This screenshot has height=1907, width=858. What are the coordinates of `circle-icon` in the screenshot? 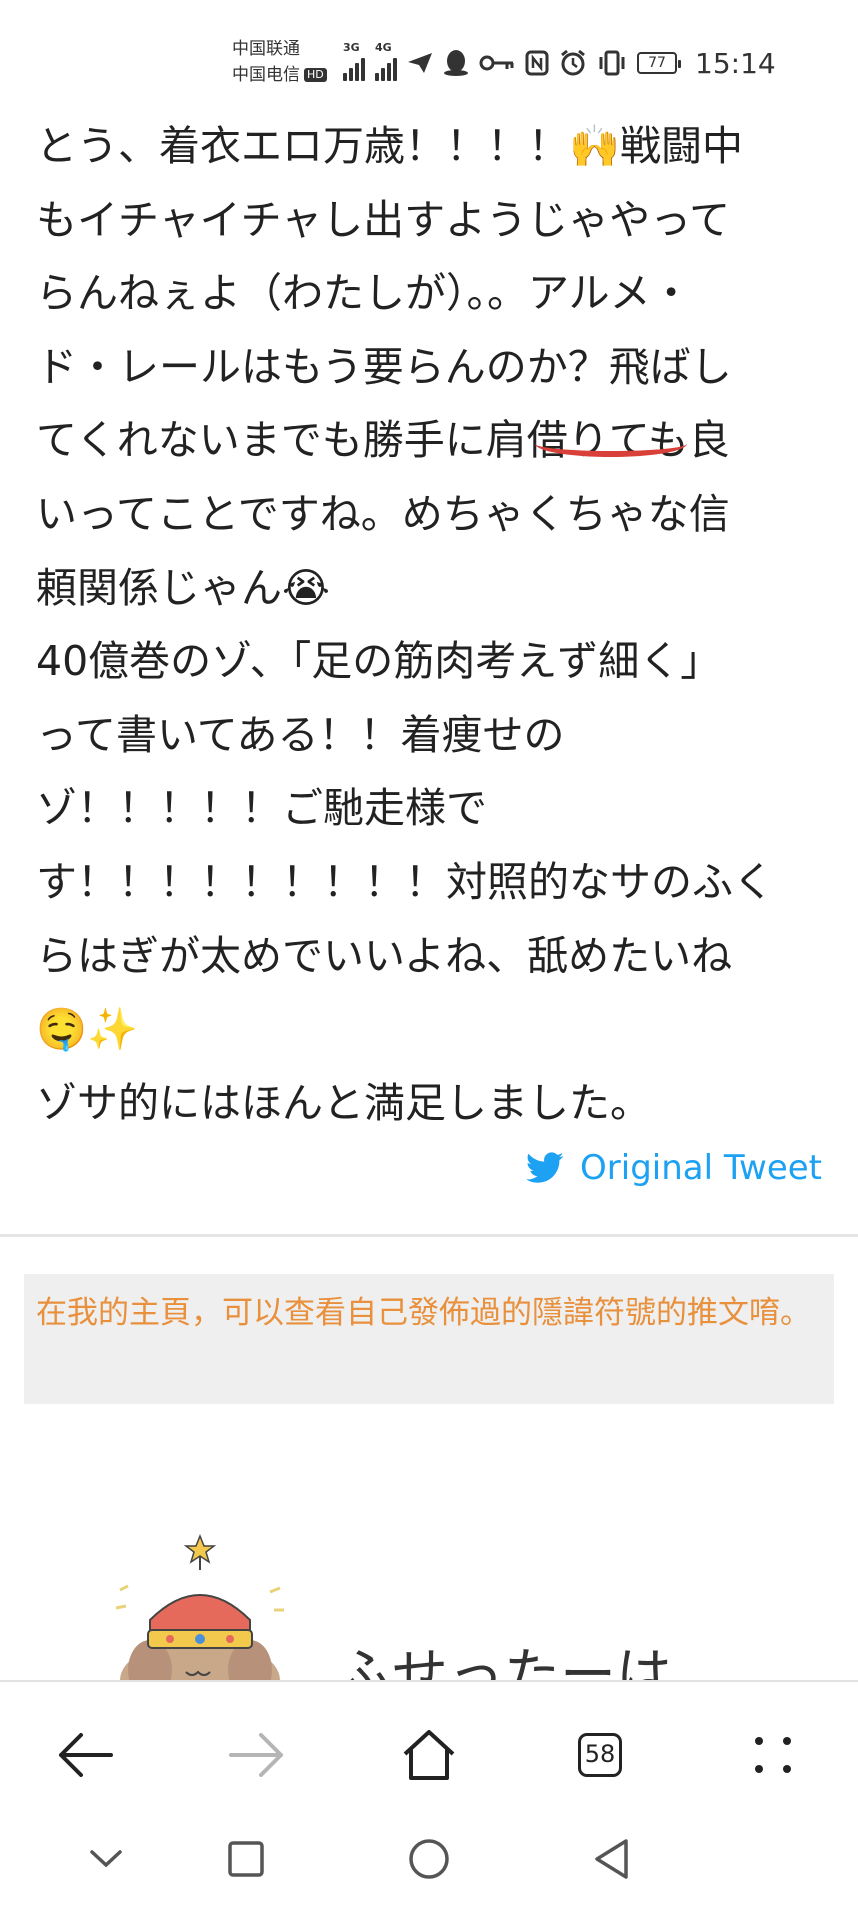 It's located at (429, 1859).